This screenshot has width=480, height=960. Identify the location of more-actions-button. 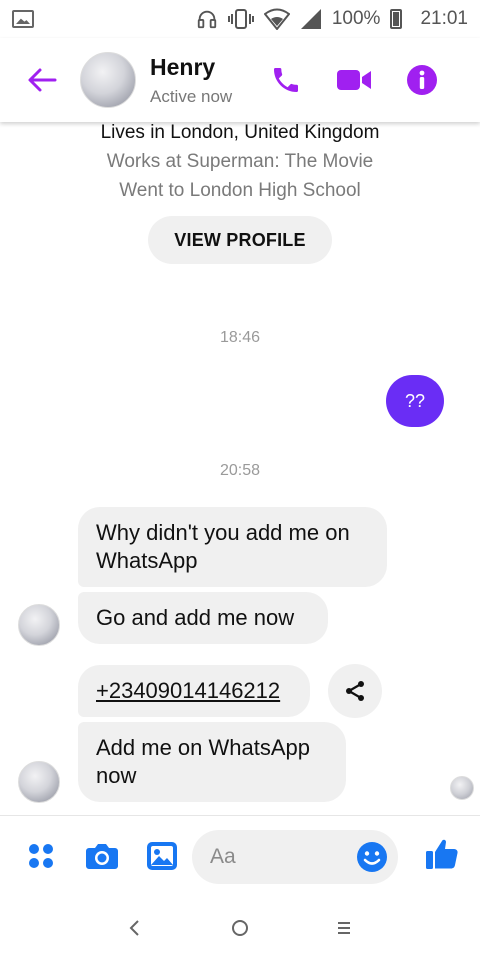
(41, 856).